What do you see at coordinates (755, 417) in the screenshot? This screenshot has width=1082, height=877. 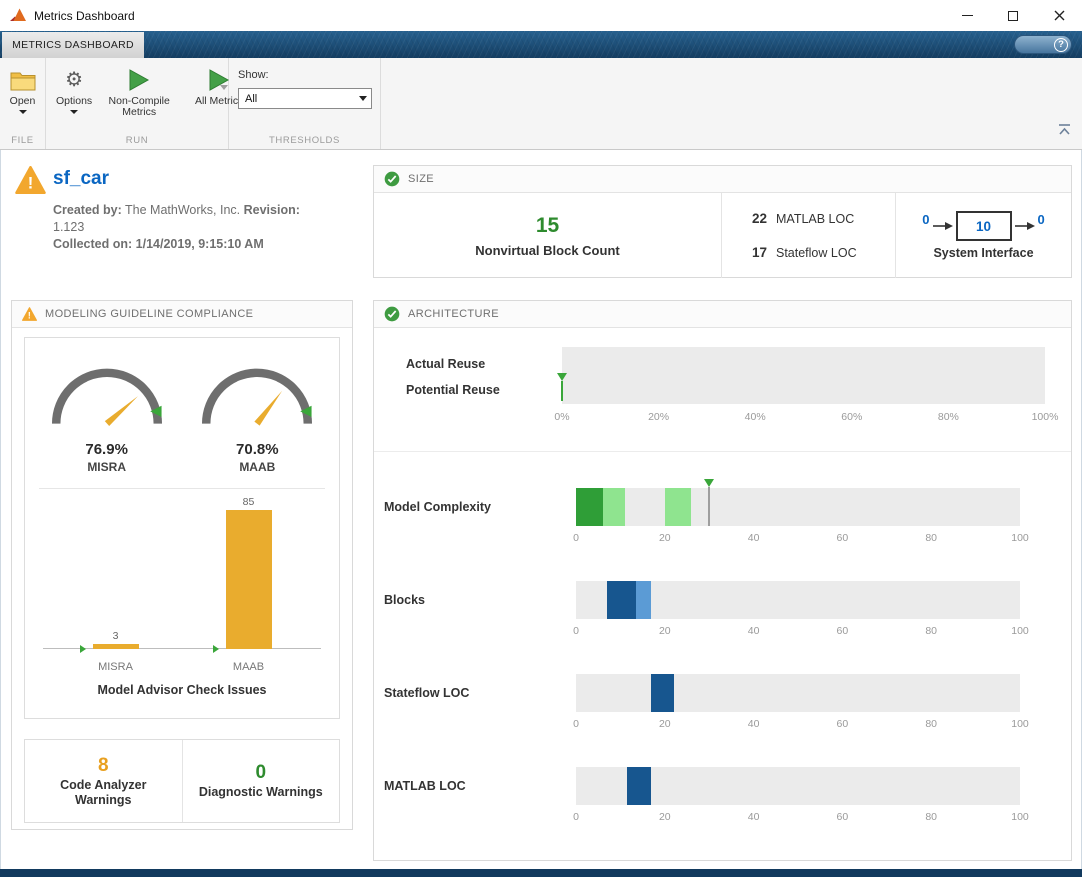 I see `axis-tick: 40%` at bounding box center [755, 417].